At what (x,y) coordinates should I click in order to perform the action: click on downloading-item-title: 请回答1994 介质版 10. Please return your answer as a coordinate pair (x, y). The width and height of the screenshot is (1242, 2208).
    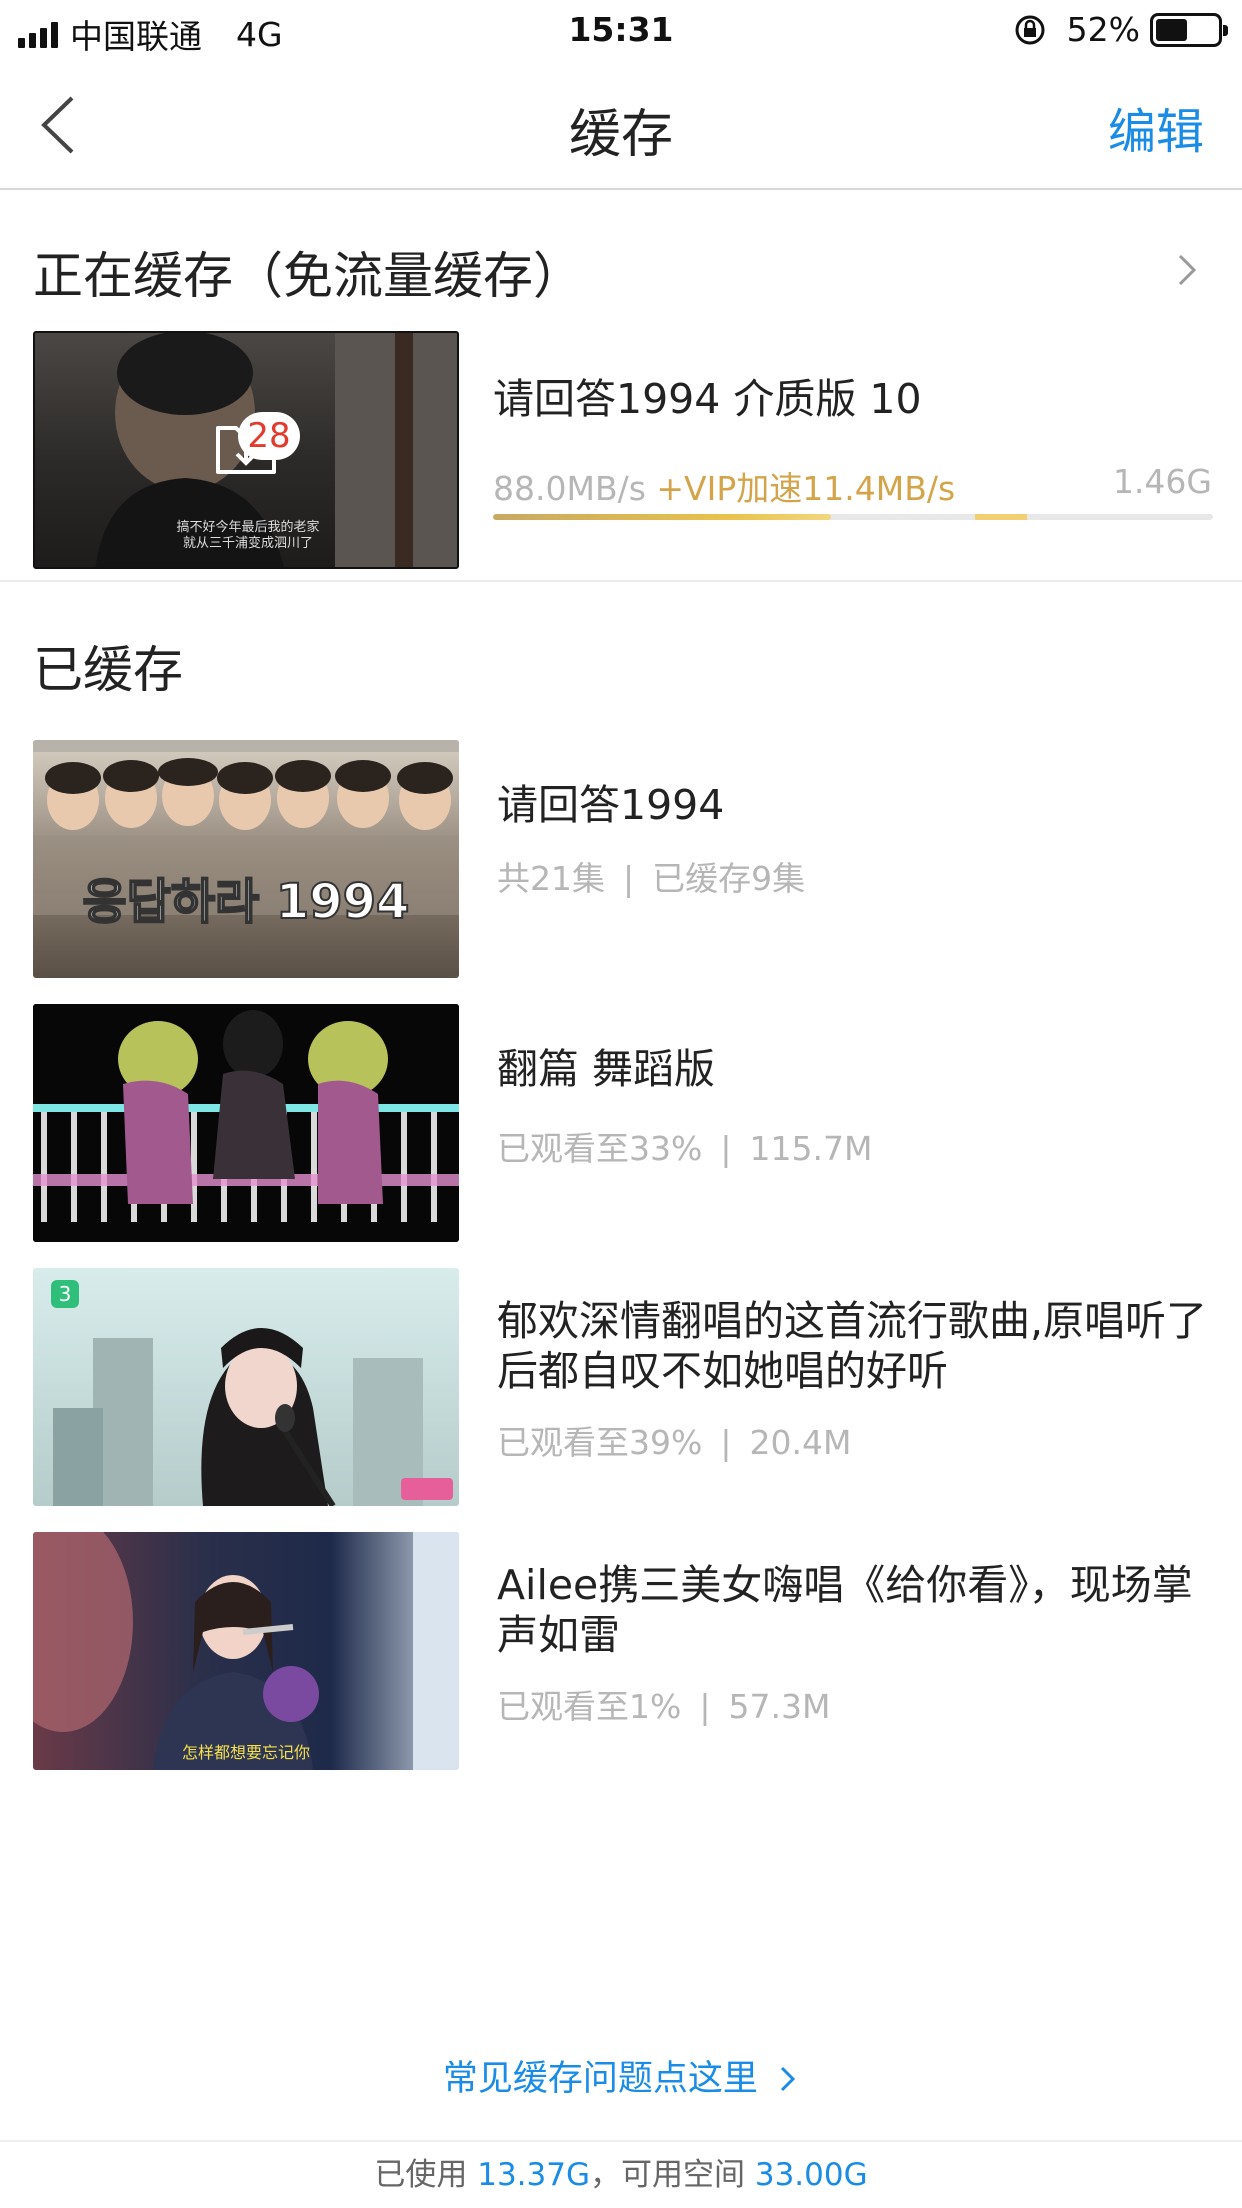
    Looking at the image, I should click on (853, 399).